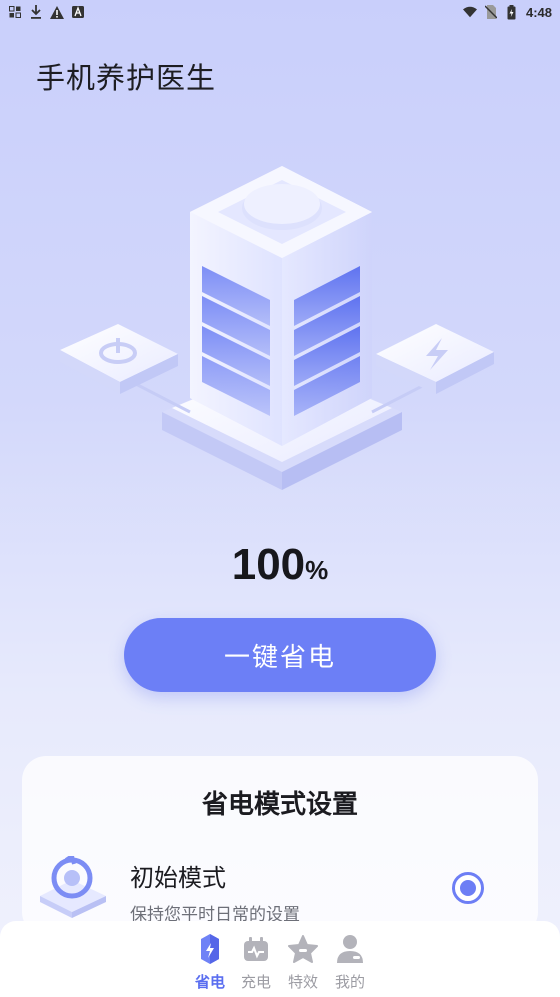 The height and width of the screenshot is (997, 560). I want to click on nav-label-charging: 充电, so click(255, 982).